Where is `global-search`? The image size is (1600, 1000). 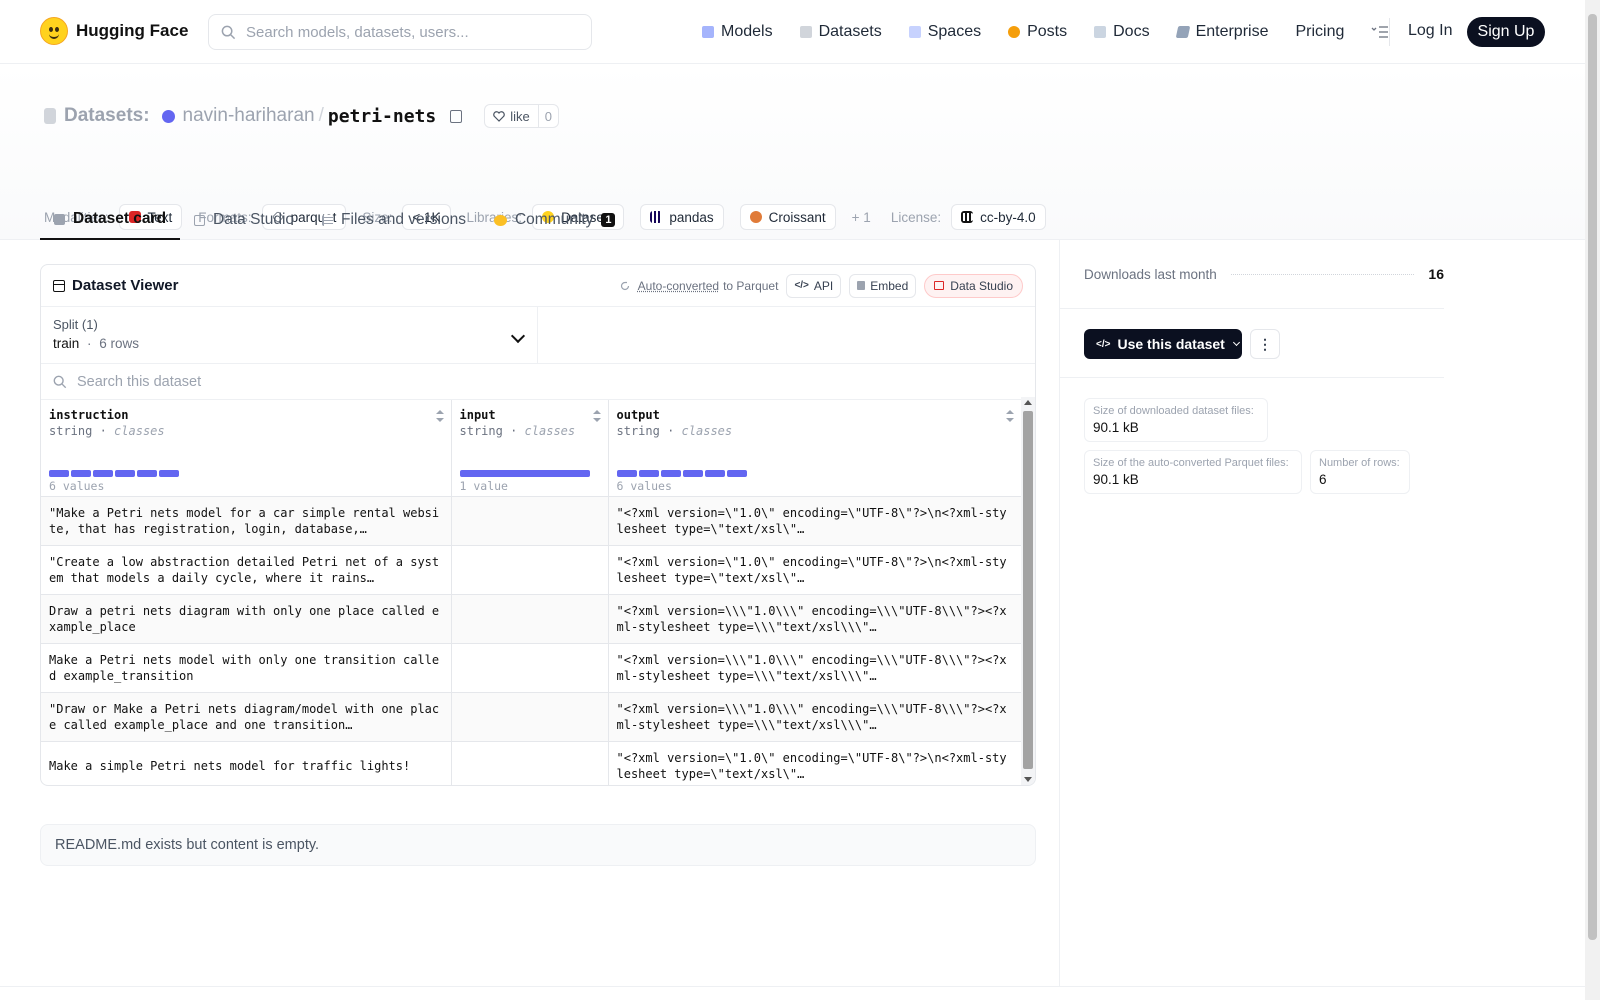
global-search is located at coordinates (400, 32).